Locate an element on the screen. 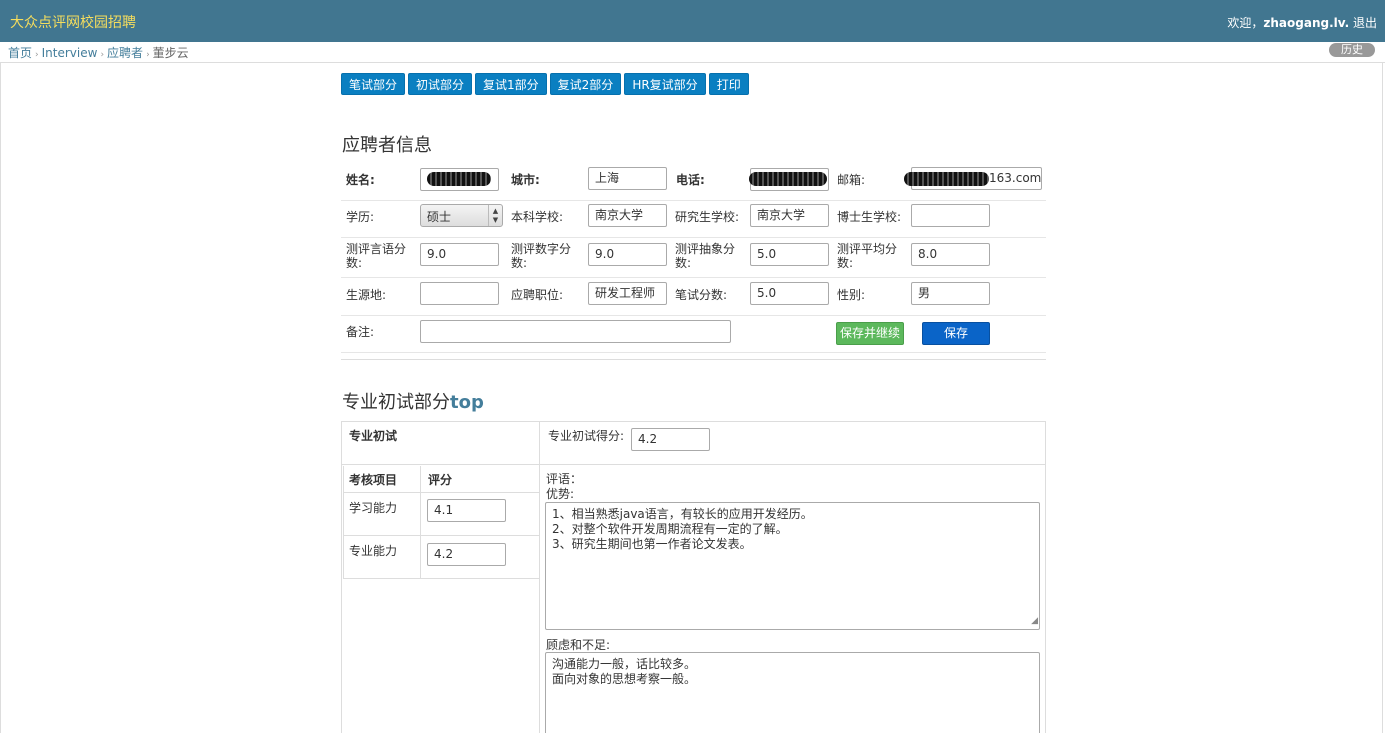 The width and height of the screenshot is (1385, 733). strengths-line: 3、研究生期间也第一作者论文发表。 is located at coordinates (652, 544).